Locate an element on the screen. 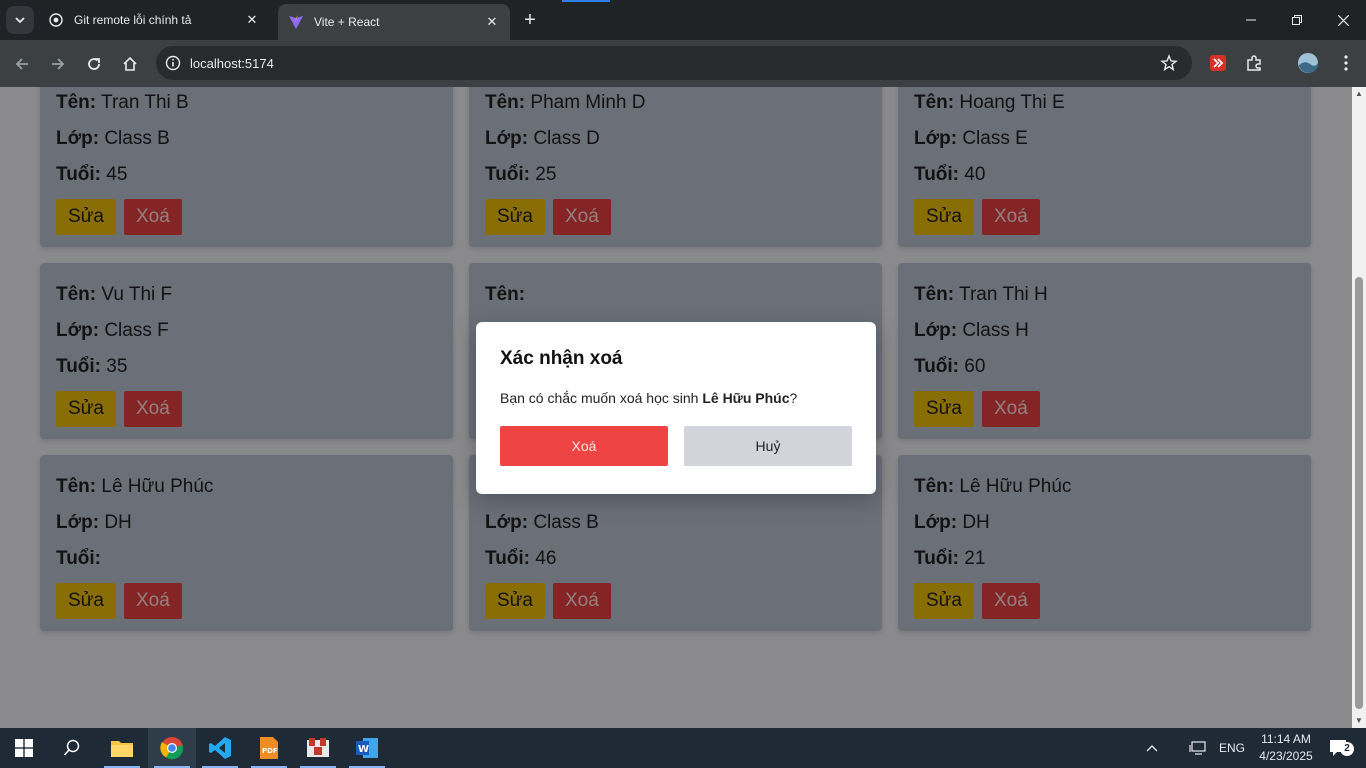 The height and width of the screenshot is (768, 1366). dialog-message-prefix: Bạn có chắc muốn xoá học sinh is located at coordinates (601, 398).